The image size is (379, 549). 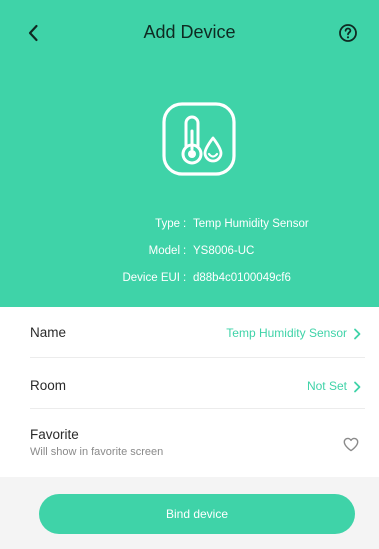 What do you see at coordinates (189, 443) in the screenshot?
I see `favorite-row: Favorite Will show in favorite screen` at bounding box center [189, 443].